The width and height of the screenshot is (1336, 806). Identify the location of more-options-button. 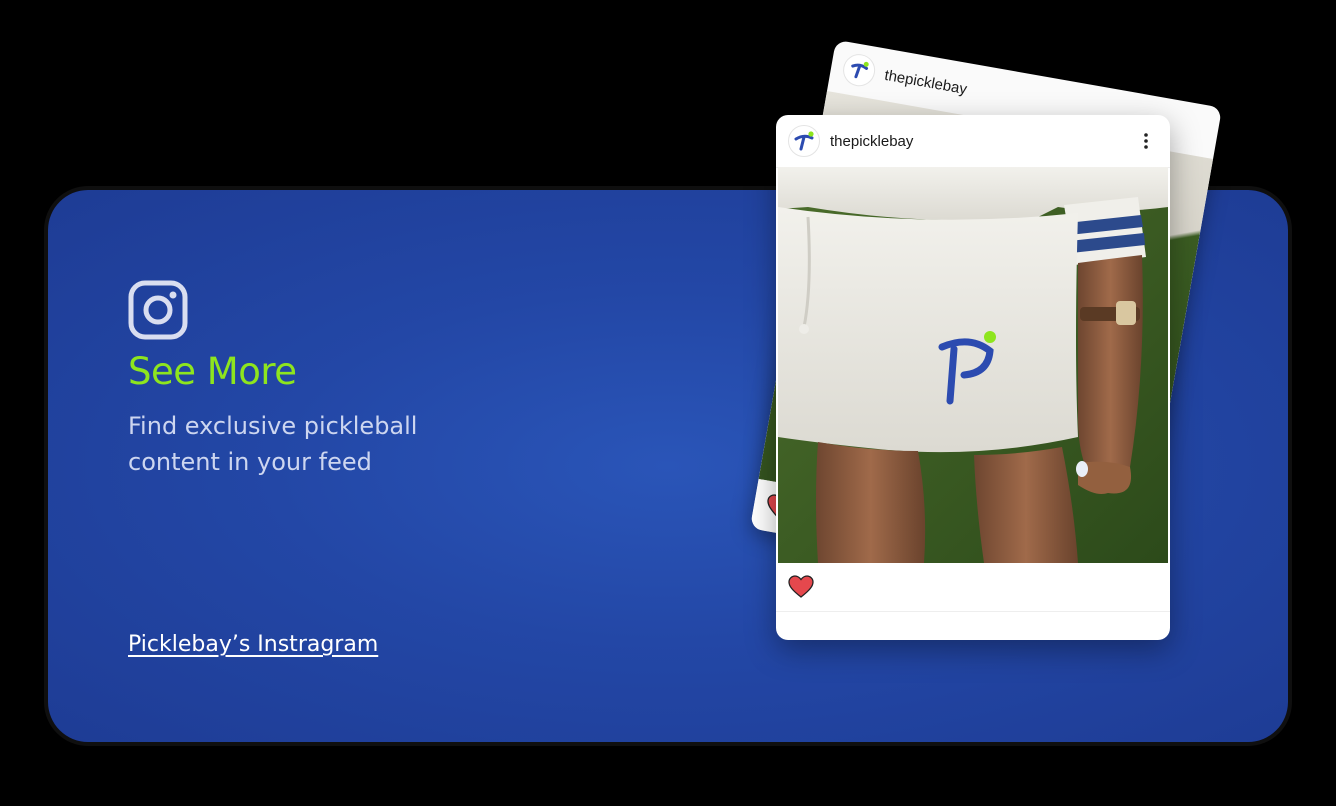
(1146, 141).